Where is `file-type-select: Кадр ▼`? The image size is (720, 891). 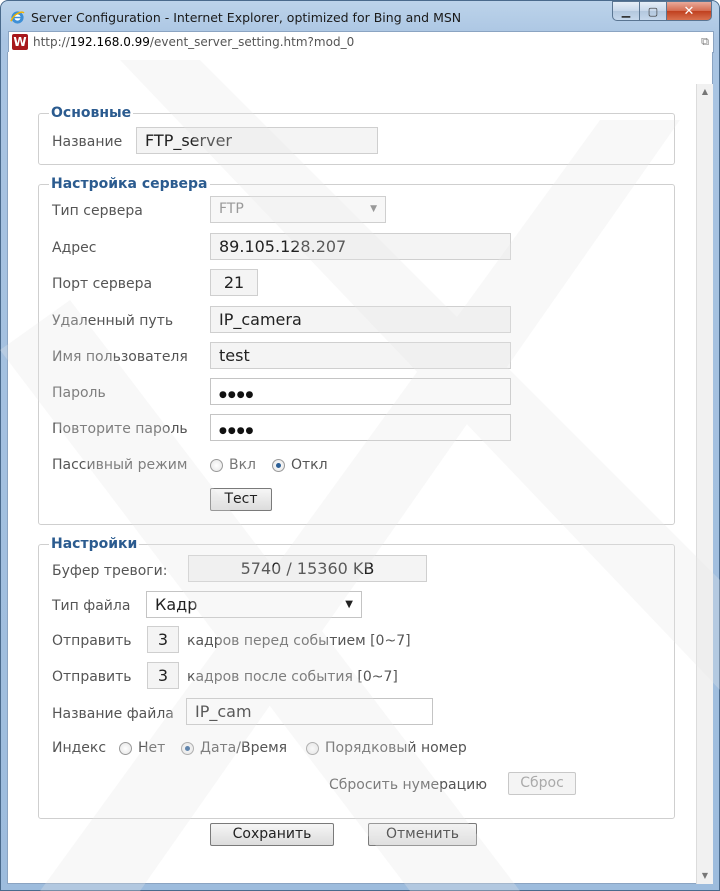
file-type-select: Кадр ▼ is located at coordinates (254, 604).